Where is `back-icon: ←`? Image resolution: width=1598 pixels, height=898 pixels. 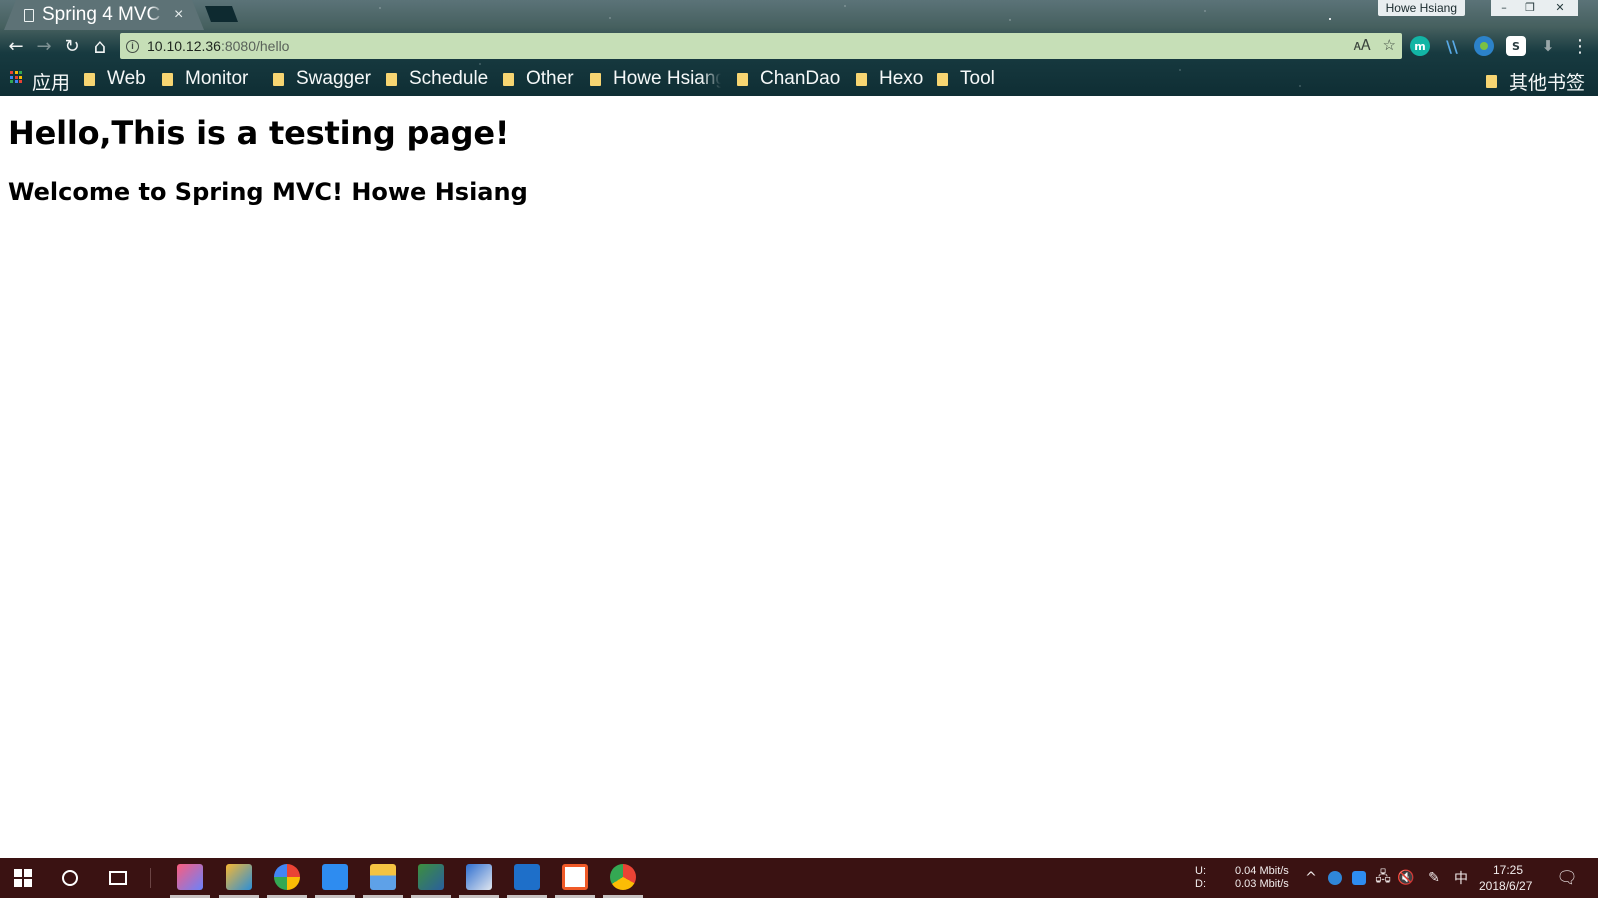
back-icon: ← is located at coordinates (16, 46).